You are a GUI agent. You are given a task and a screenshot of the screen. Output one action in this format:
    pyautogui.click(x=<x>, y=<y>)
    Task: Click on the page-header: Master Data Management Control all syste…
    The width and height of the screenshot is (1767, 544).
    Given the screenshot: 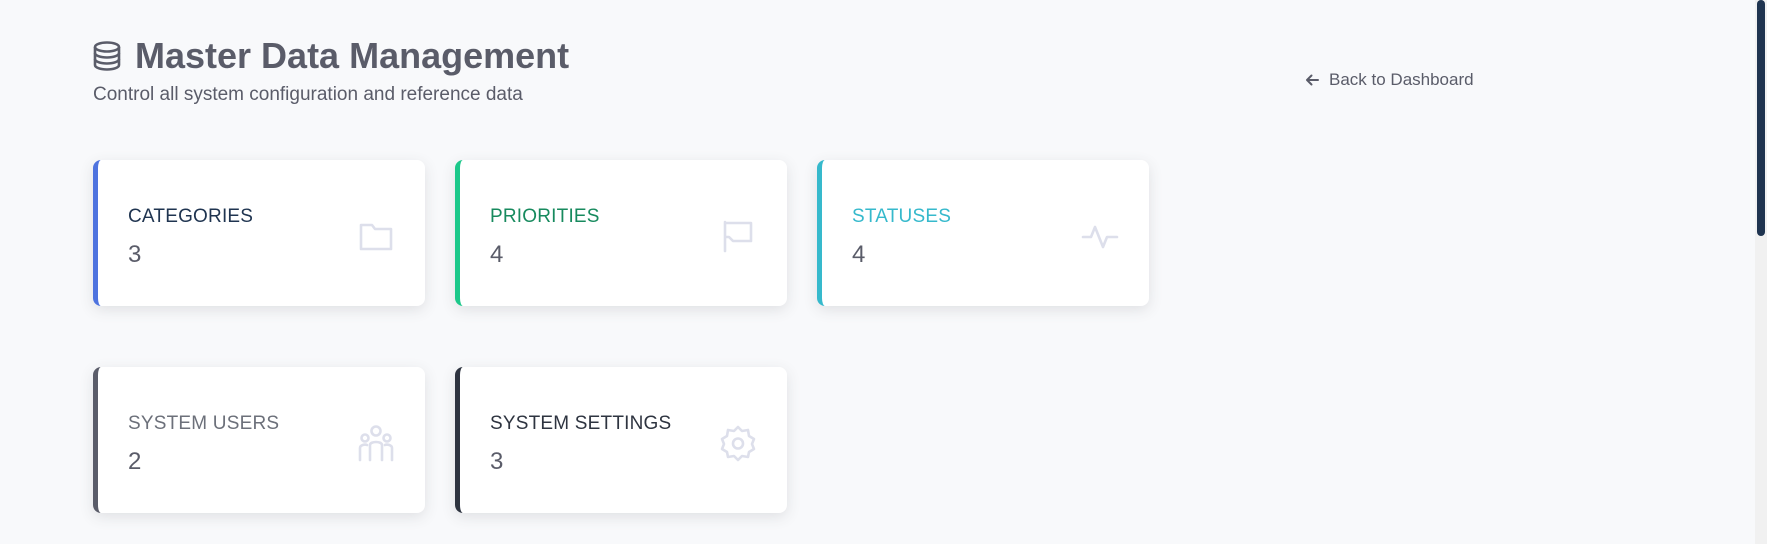 What is the action you would take?
    pyautogui.click(x=331, y=70)
    